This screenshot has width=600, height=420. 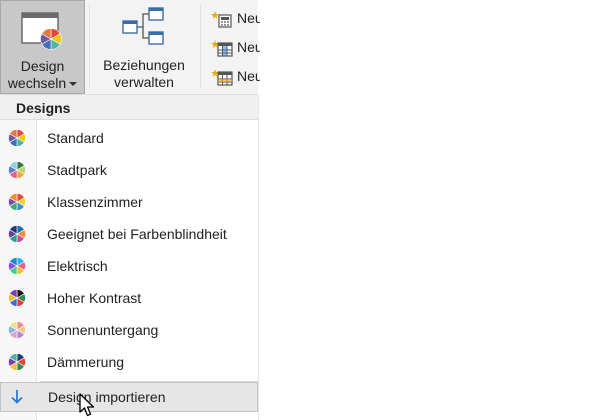 I want to click on new-column-button: Neu, so click(x=234, y=48).